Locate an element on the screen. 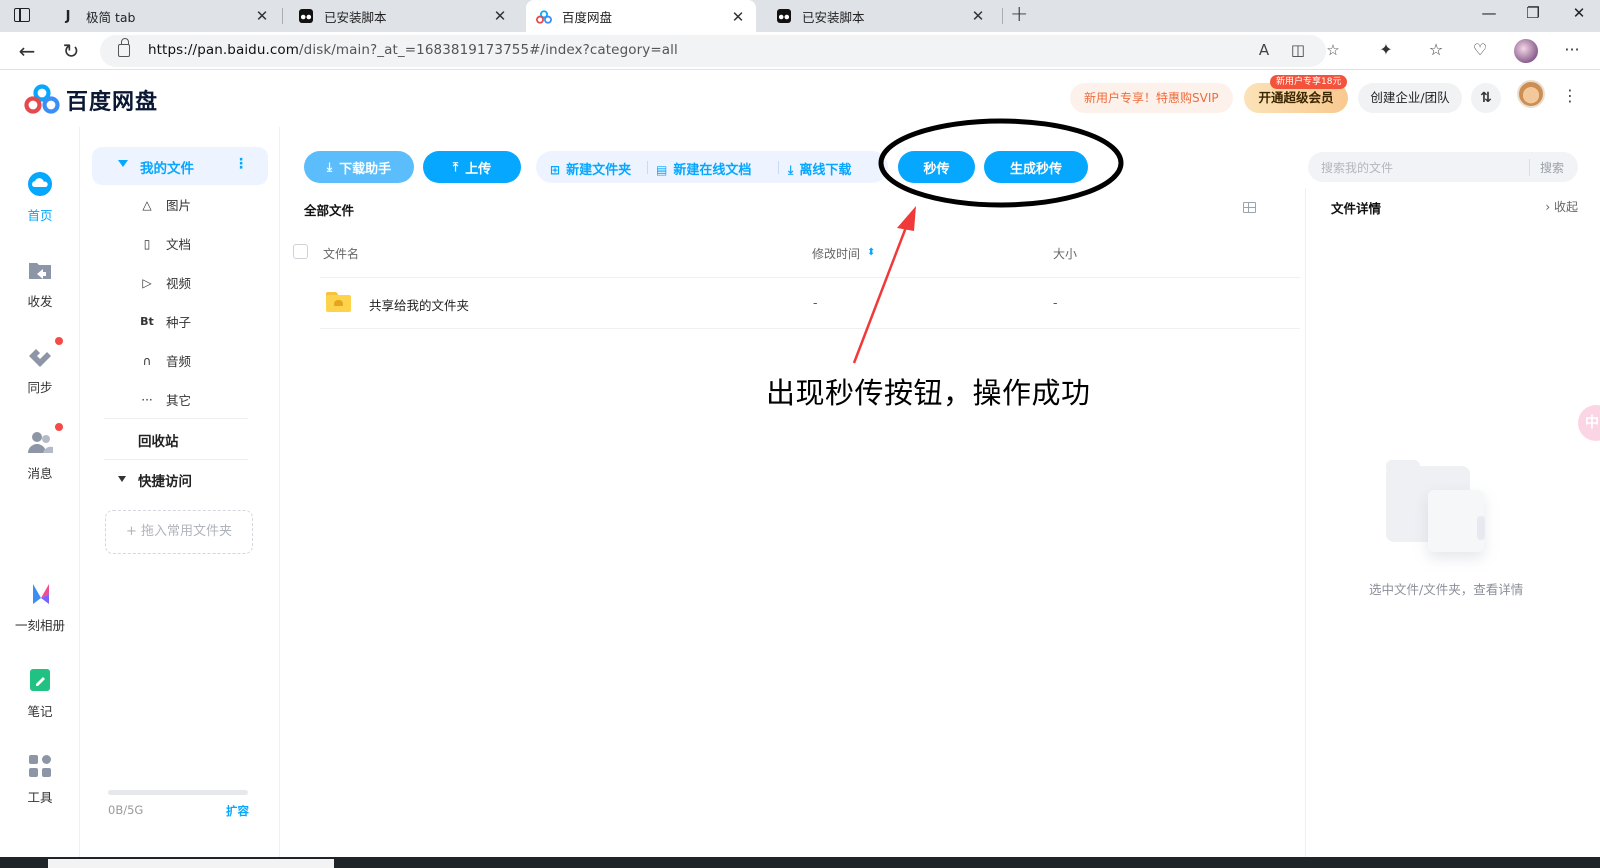  file-actions-toolbar: ⊞ 新建文件夹 ▤ 新建在线文档 ⤓ 离线下载 is located at coordinates (712, 167).